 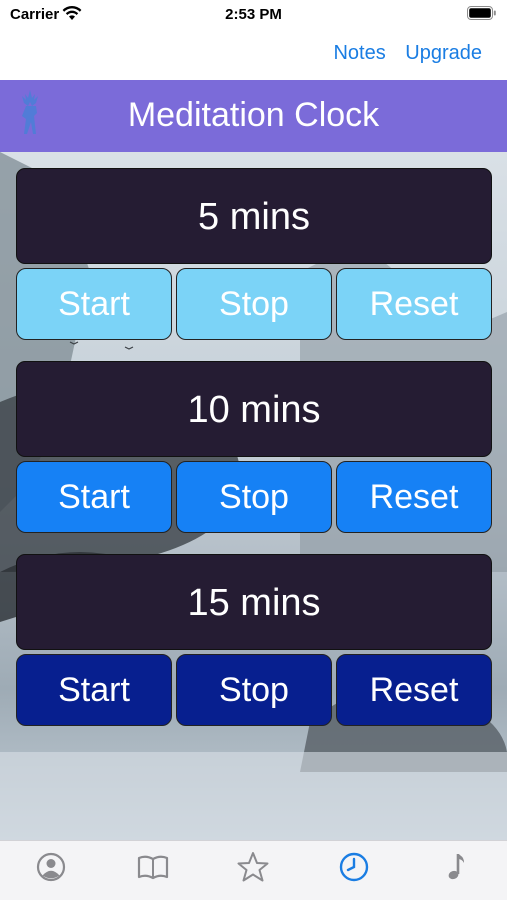 I want to click on upgrade-link: Upgrade, so click(x=443, y=53).